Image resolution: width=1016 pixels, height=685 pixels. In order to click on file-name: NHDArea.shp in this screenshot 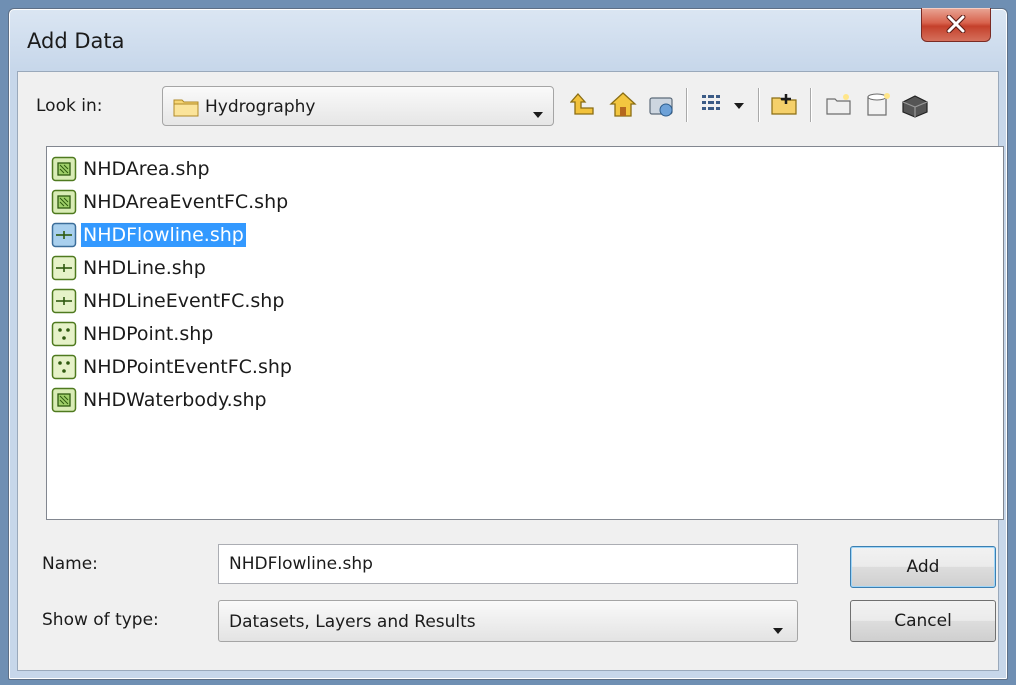, I will do `click(146, 168)`.